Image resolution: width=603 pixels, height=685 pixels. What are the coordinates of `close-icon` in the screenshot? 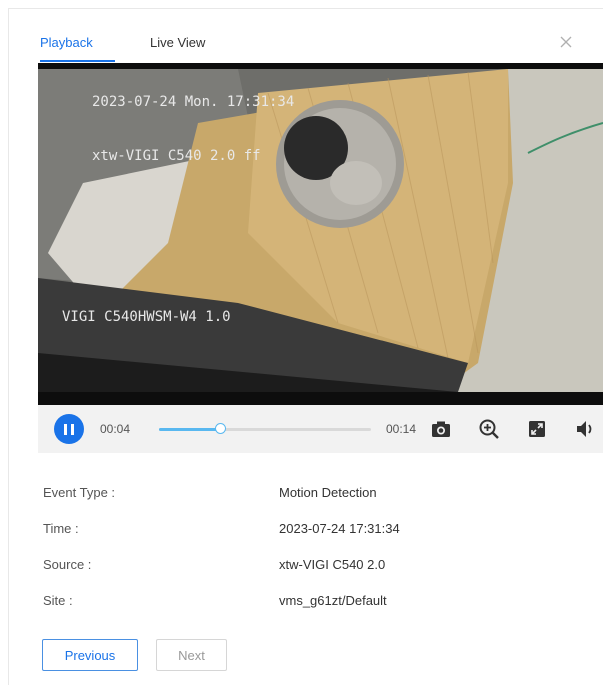 It's located at (566, 42).